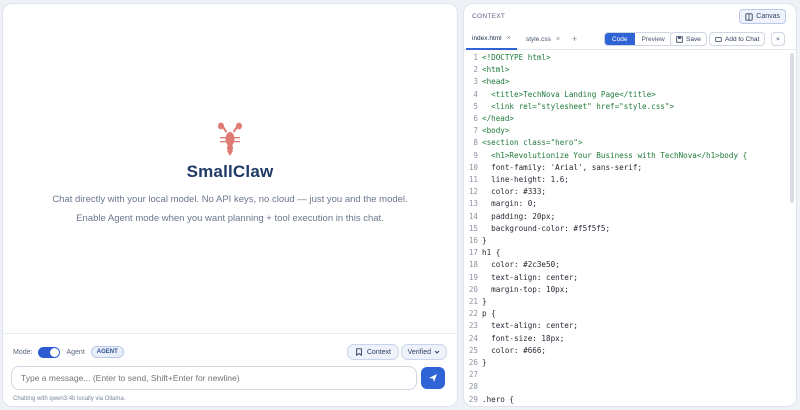  Describe the element at coordinates (378, 352) in the screenshot. I see `context-button-label: Context` at that location.